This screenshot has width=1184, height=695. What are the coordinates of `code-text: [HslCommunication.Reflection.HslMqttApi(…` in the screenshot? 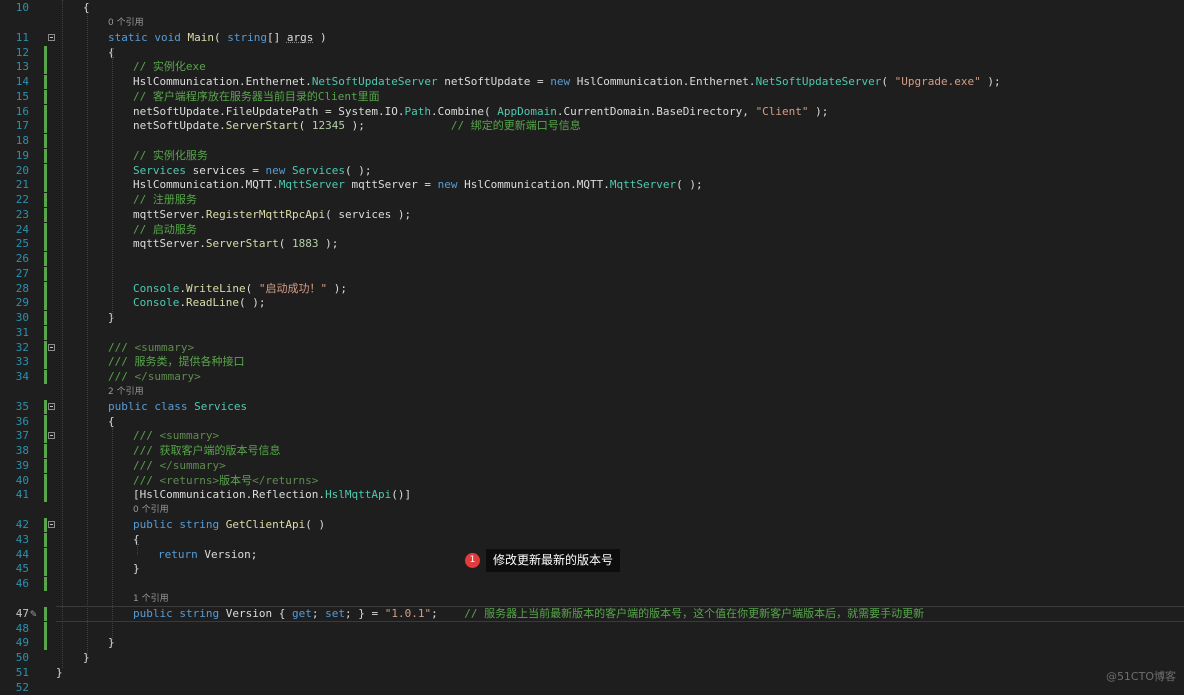 It's located at (272, 495).